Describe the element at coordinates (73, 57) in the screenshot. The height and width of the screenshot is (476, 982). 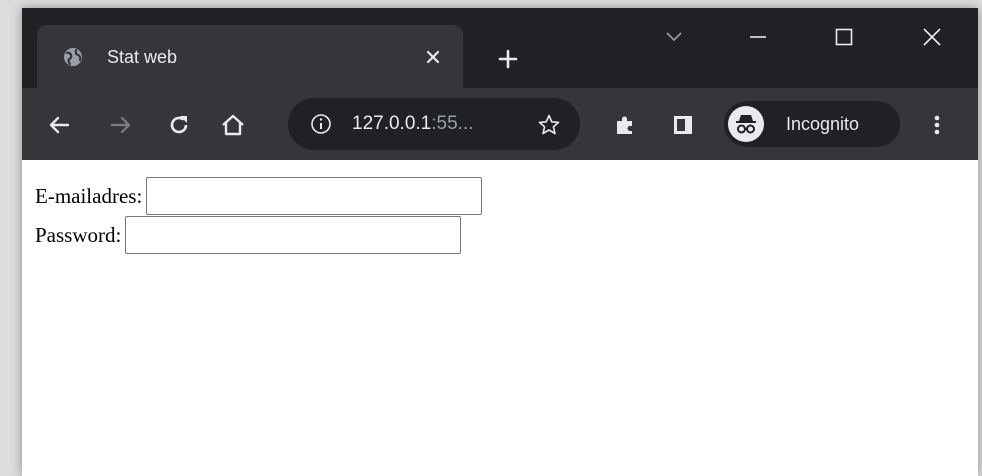
I see `globe-icon` at that location.